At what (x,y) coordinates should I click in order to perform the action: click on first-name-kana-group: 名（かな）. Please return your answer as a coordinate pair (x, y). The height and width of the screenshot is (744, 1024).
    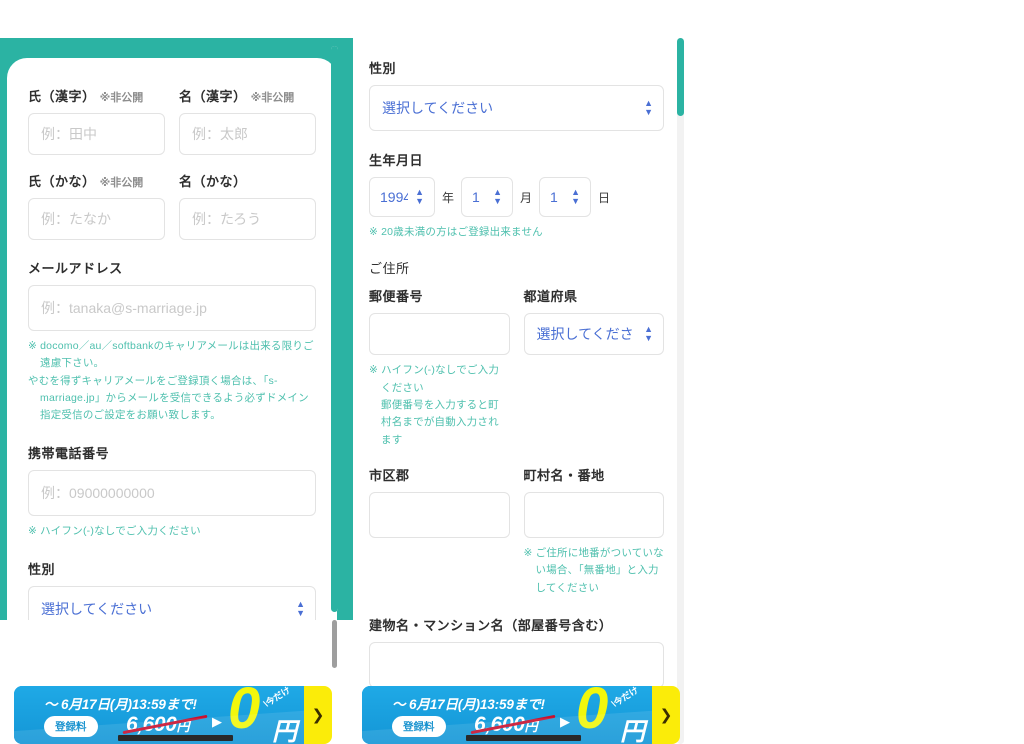
    Looking at the image, I should click on (247, 205).